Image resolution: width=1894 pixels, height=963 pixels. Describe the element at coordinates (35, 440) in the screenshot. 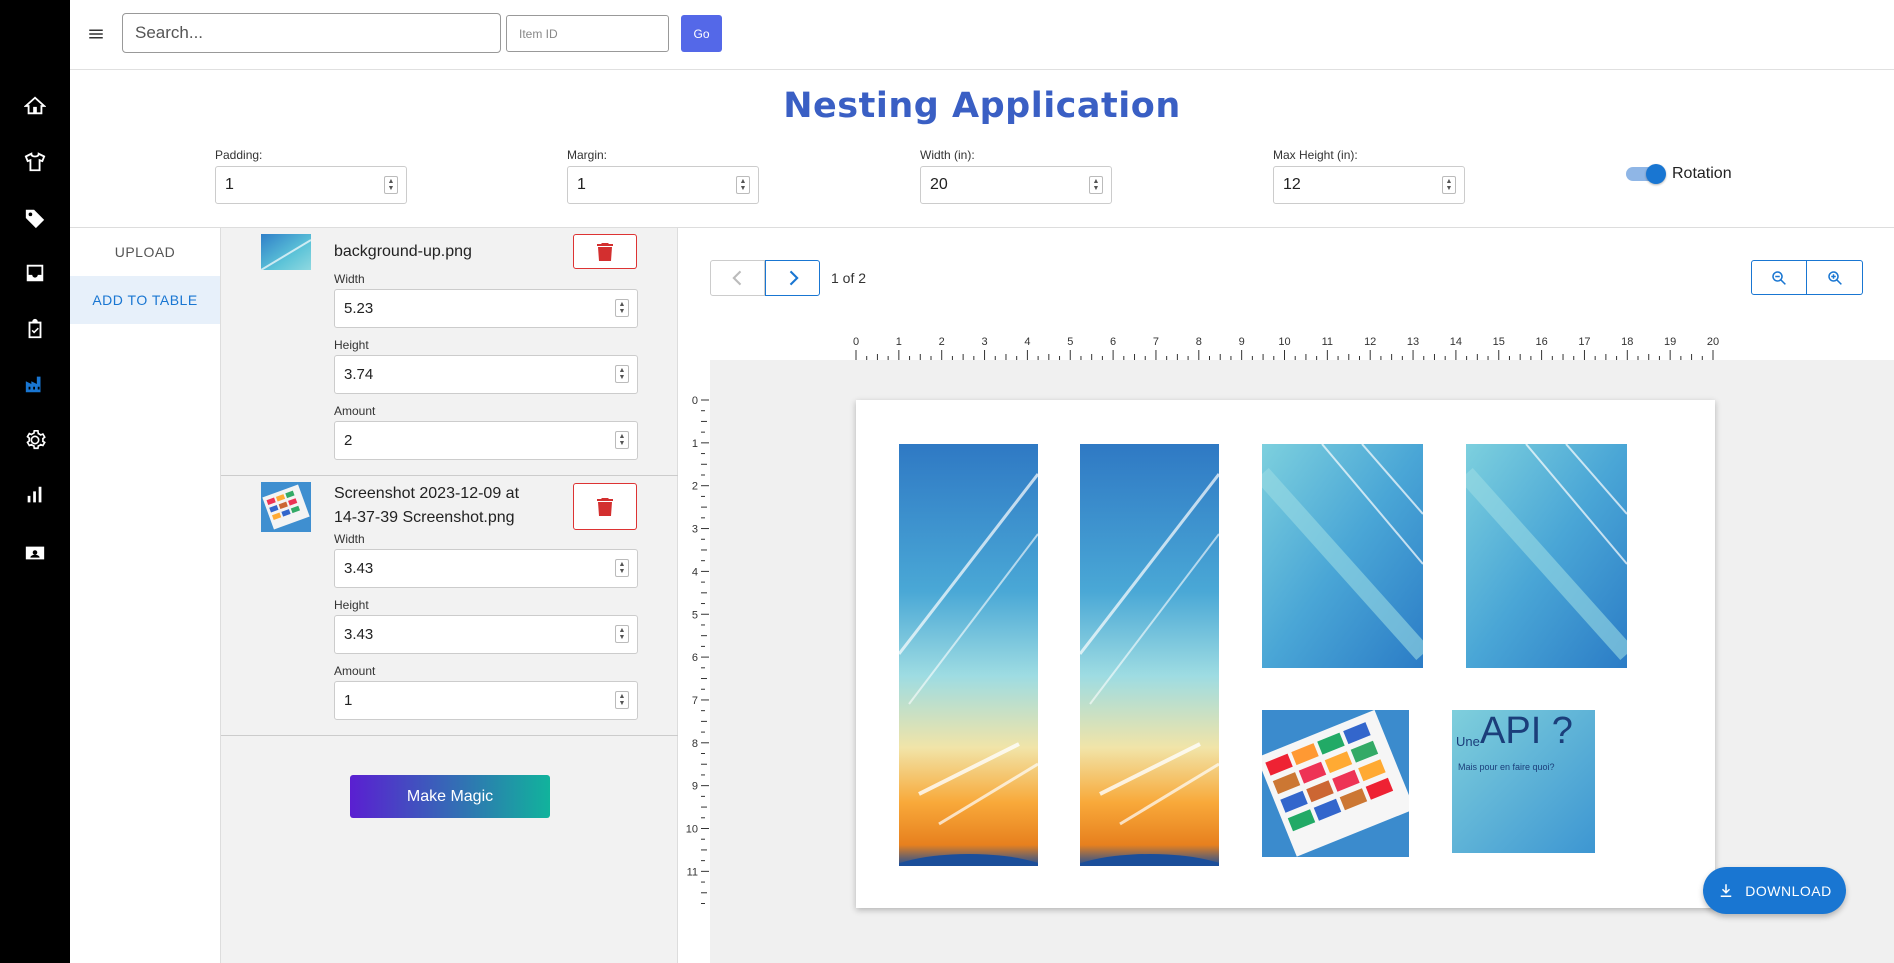

I see `gear-icon` at that location.